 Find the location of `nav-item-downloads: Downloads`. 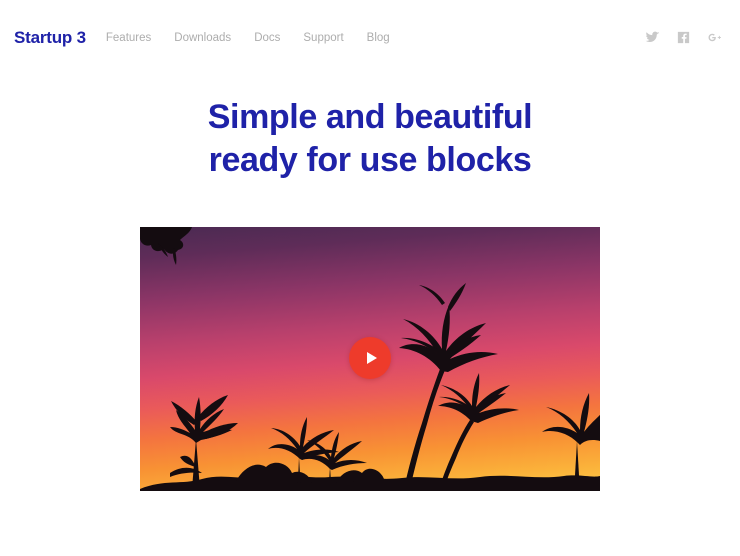

nav-item-downloads: Downloads is located at coordinates (202, 37).